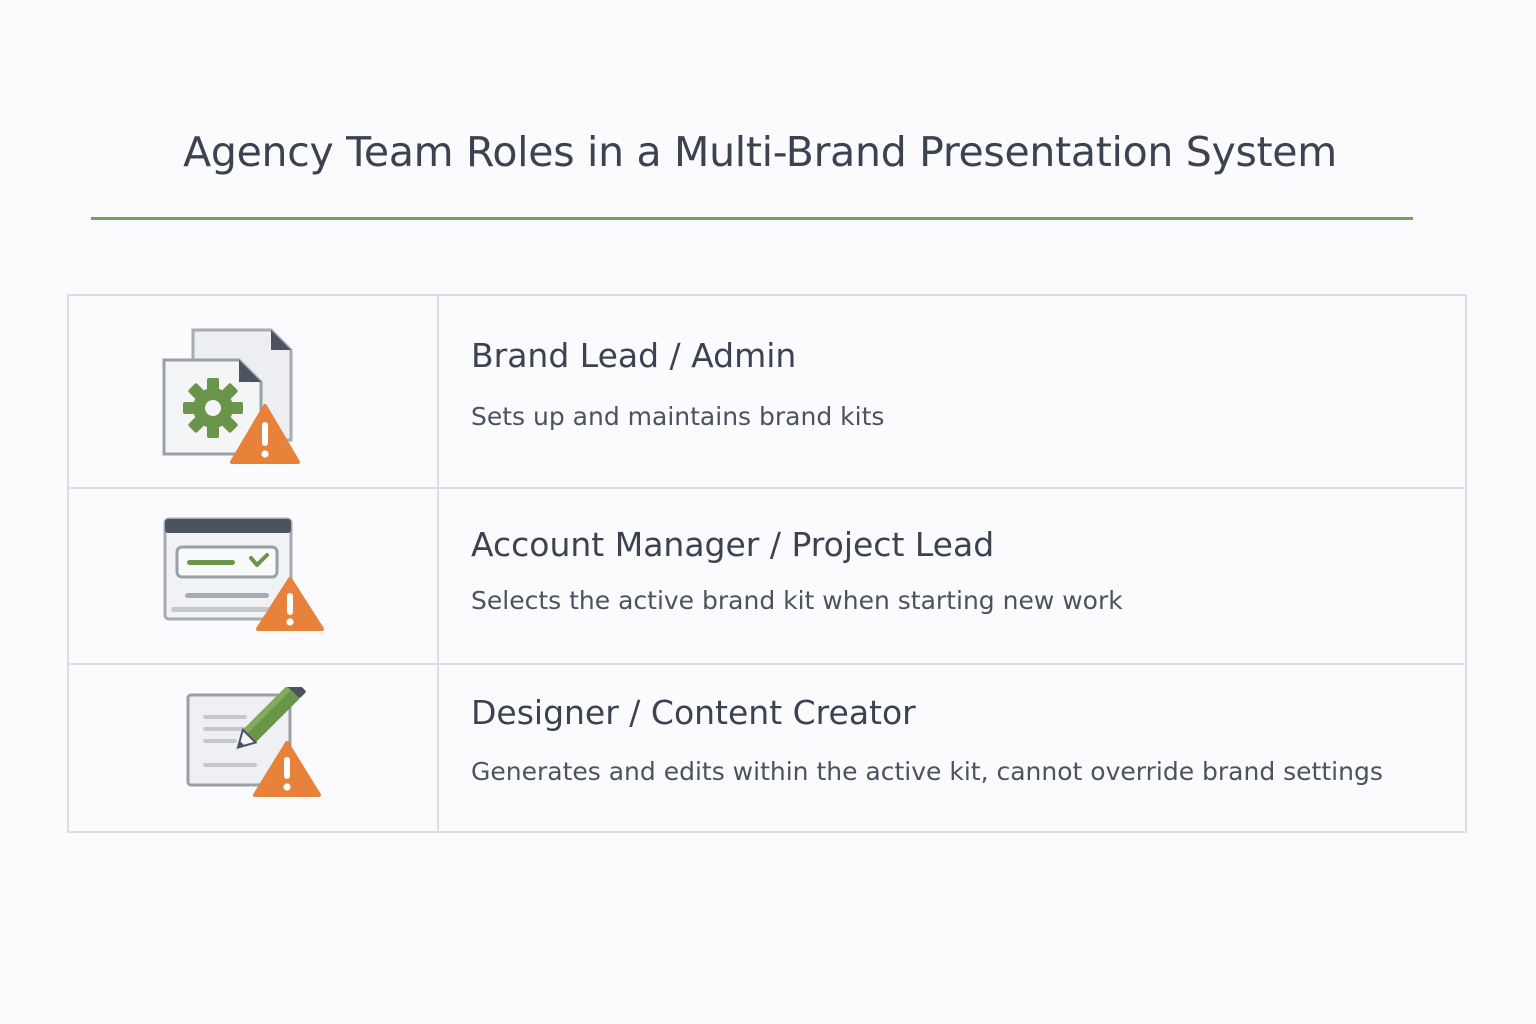 This screenshot has width=1536, height=1024. Describe the element at coordinates (253, 742) in the screenshot. I see `document-pencil-warning-icon` at that location.